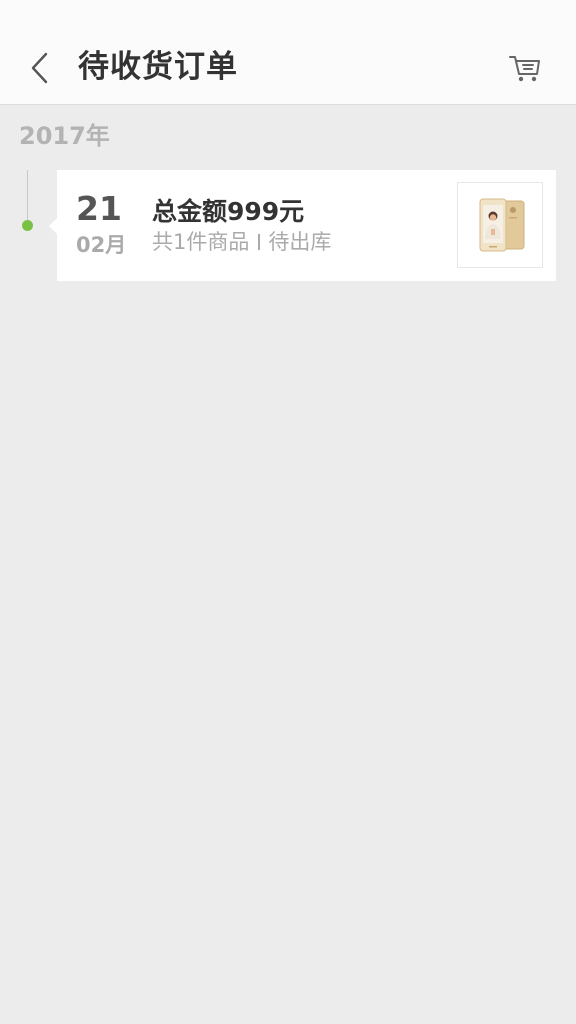 The image size is (576, 1024). I want to click on shopping-cart-icon, so click(524, 69).